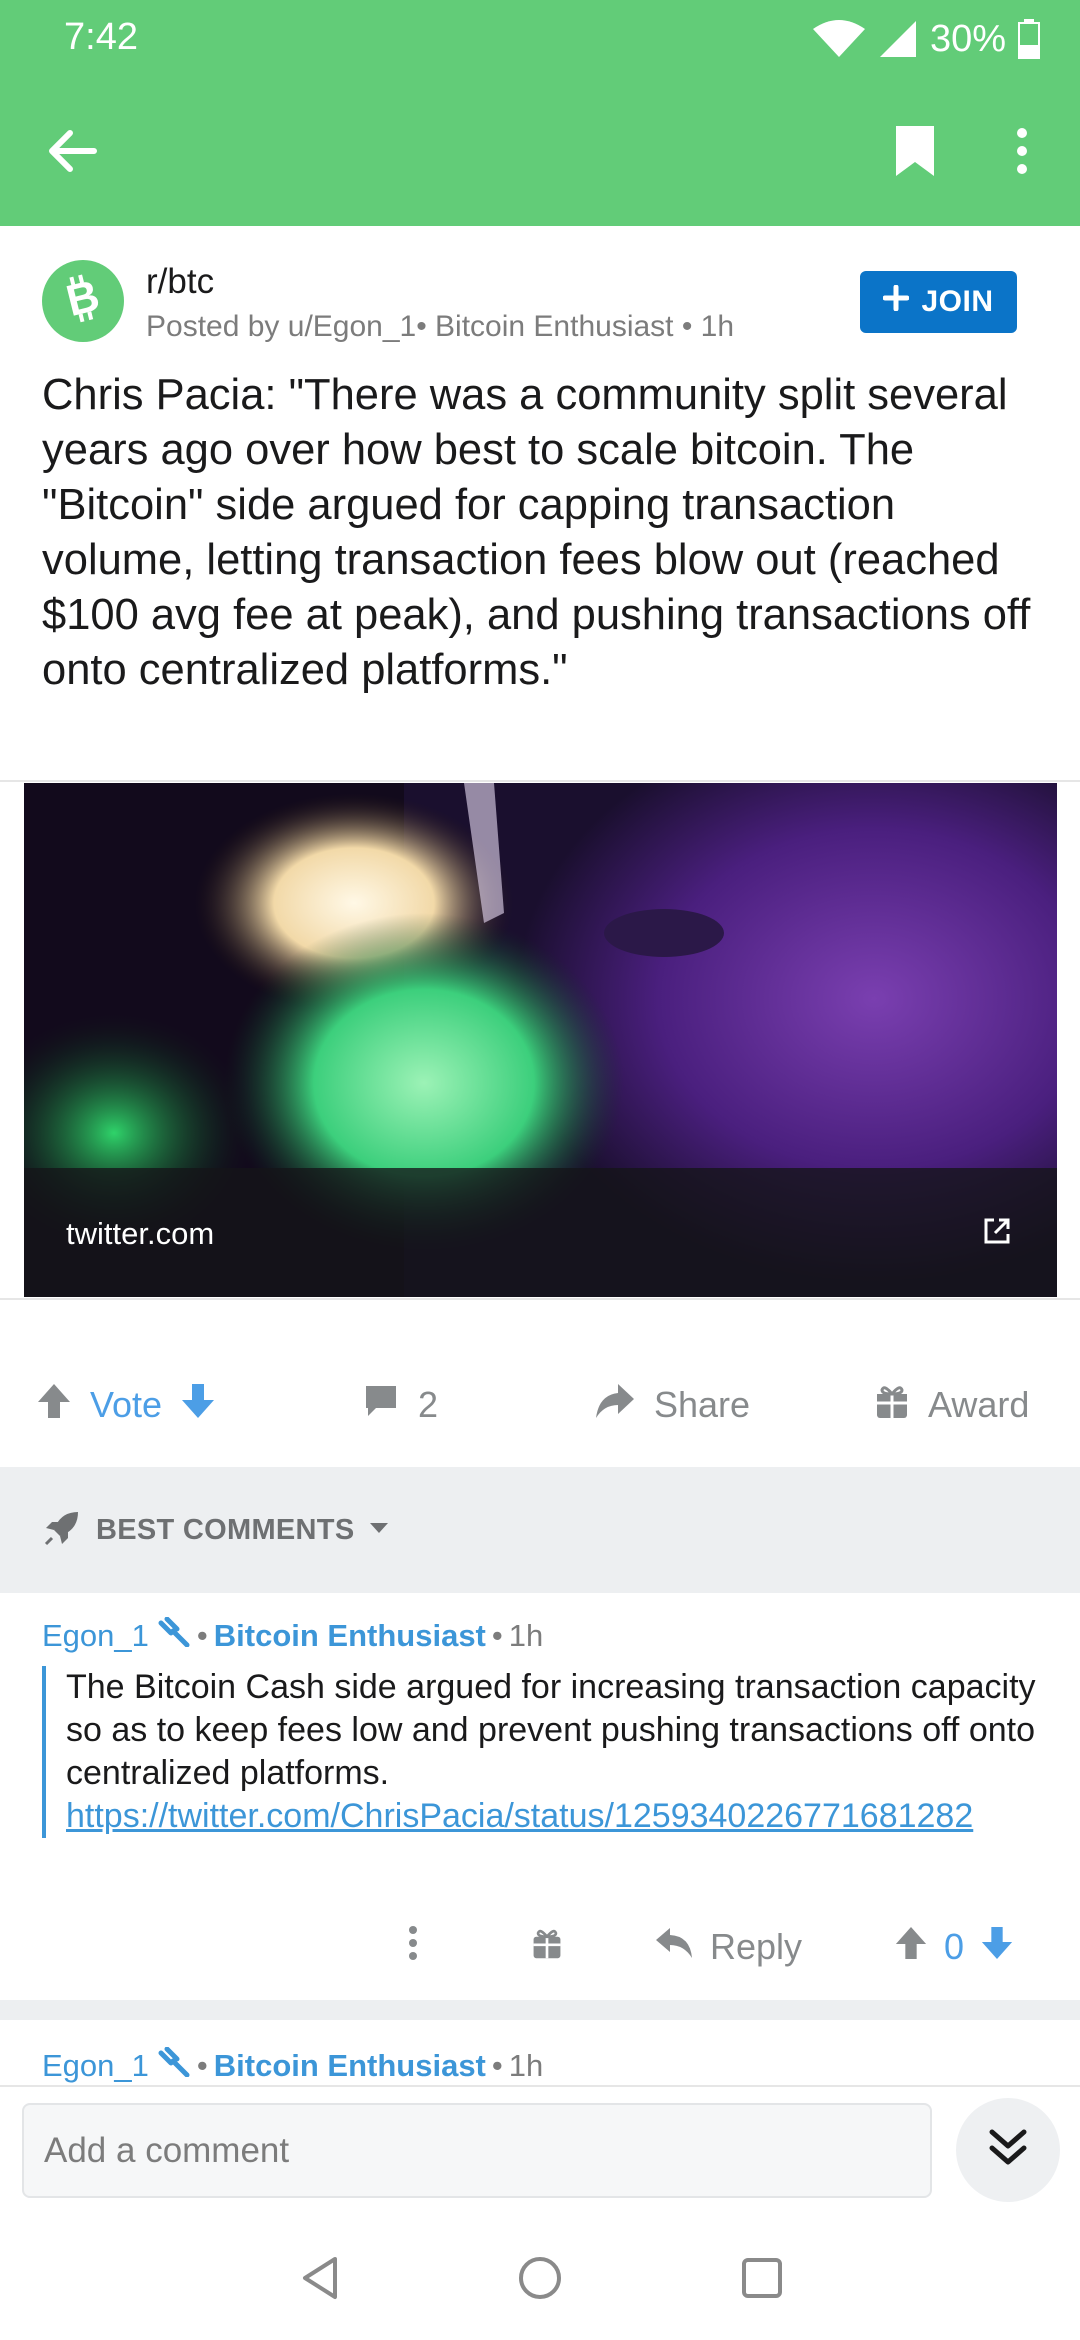 Image resolution: width=1080 pixels, height=2340 pixels. I want to click on app-header: 7:42 30%, so click(540, 113).